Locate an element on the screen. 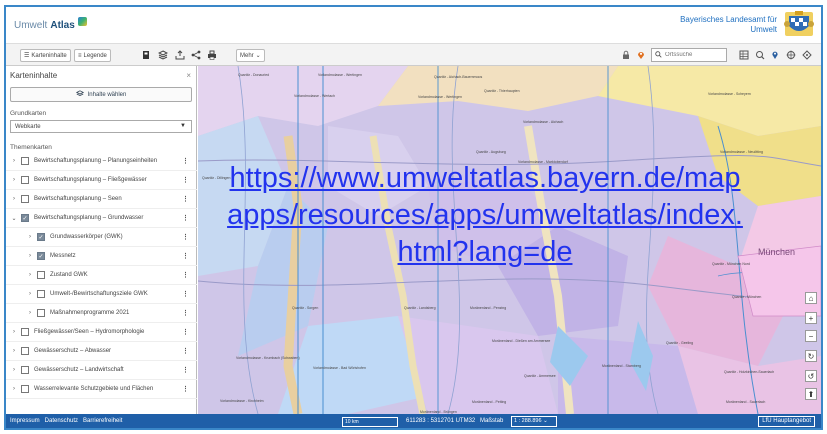 The width and height of the screenshot is (827, 434). url-line: html?lang=de is located at coordinates (485, 252).